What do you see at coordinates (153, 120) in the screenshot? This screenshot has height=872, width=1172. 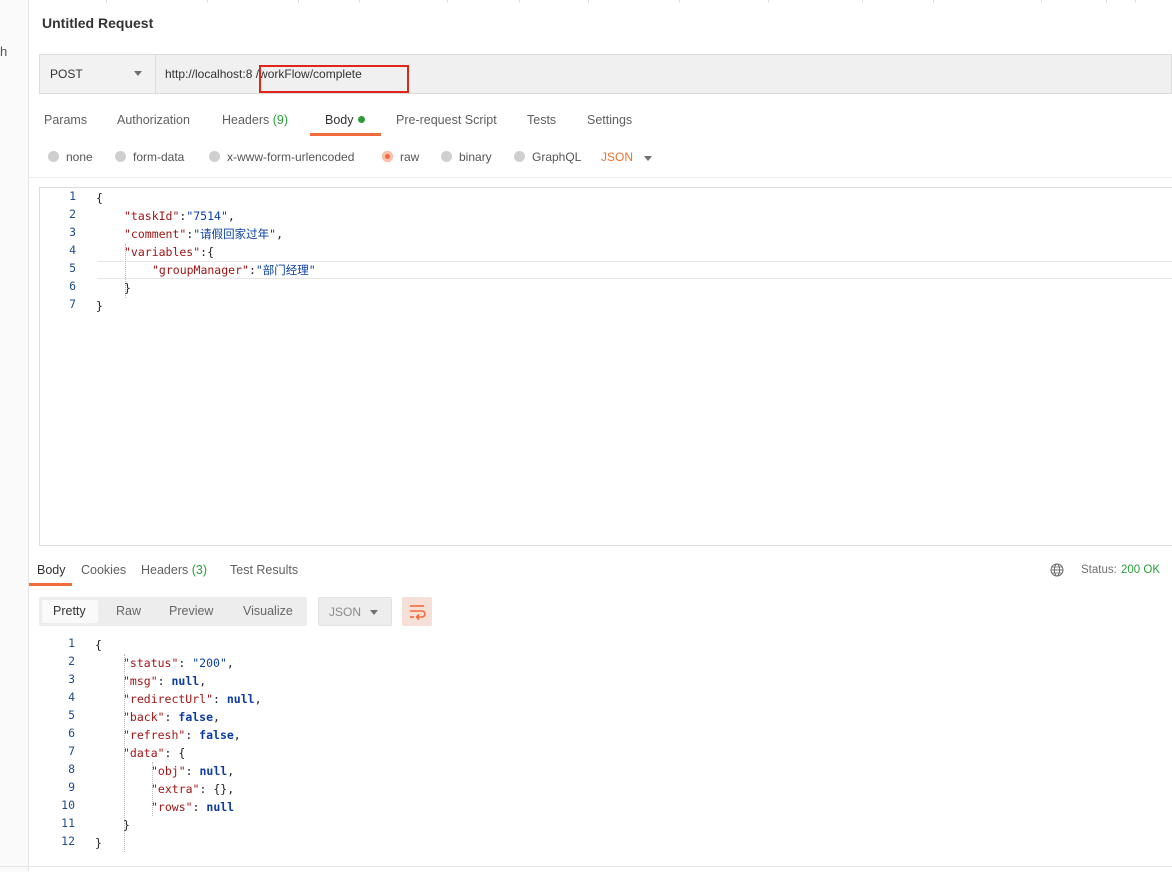 I see `tab-authorization: Authorization` at bounding box center [153, 120].